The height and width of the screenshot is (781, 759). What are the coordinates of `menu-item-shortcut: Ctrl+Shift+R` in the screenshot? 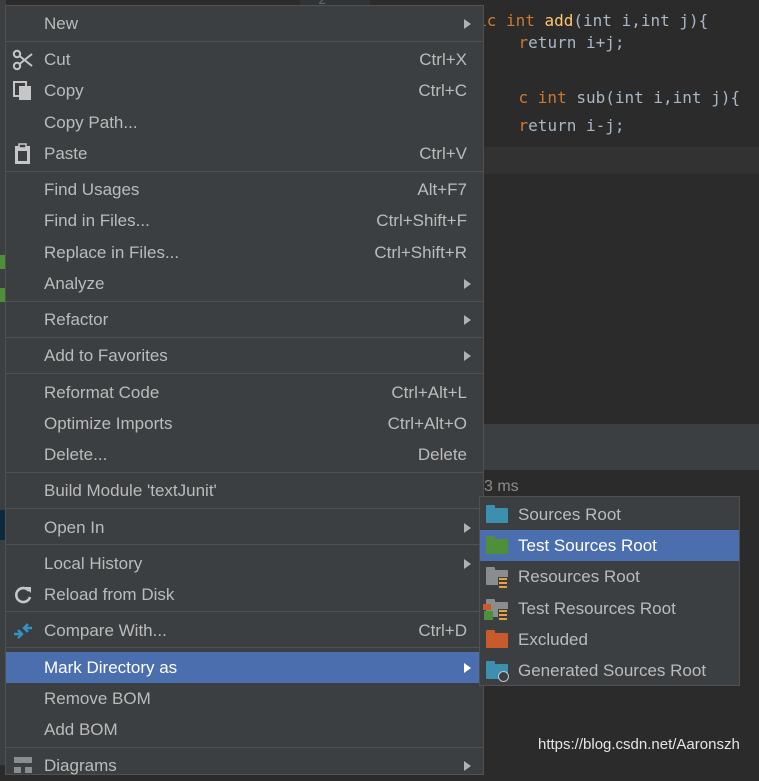 It's located at (420, 252).